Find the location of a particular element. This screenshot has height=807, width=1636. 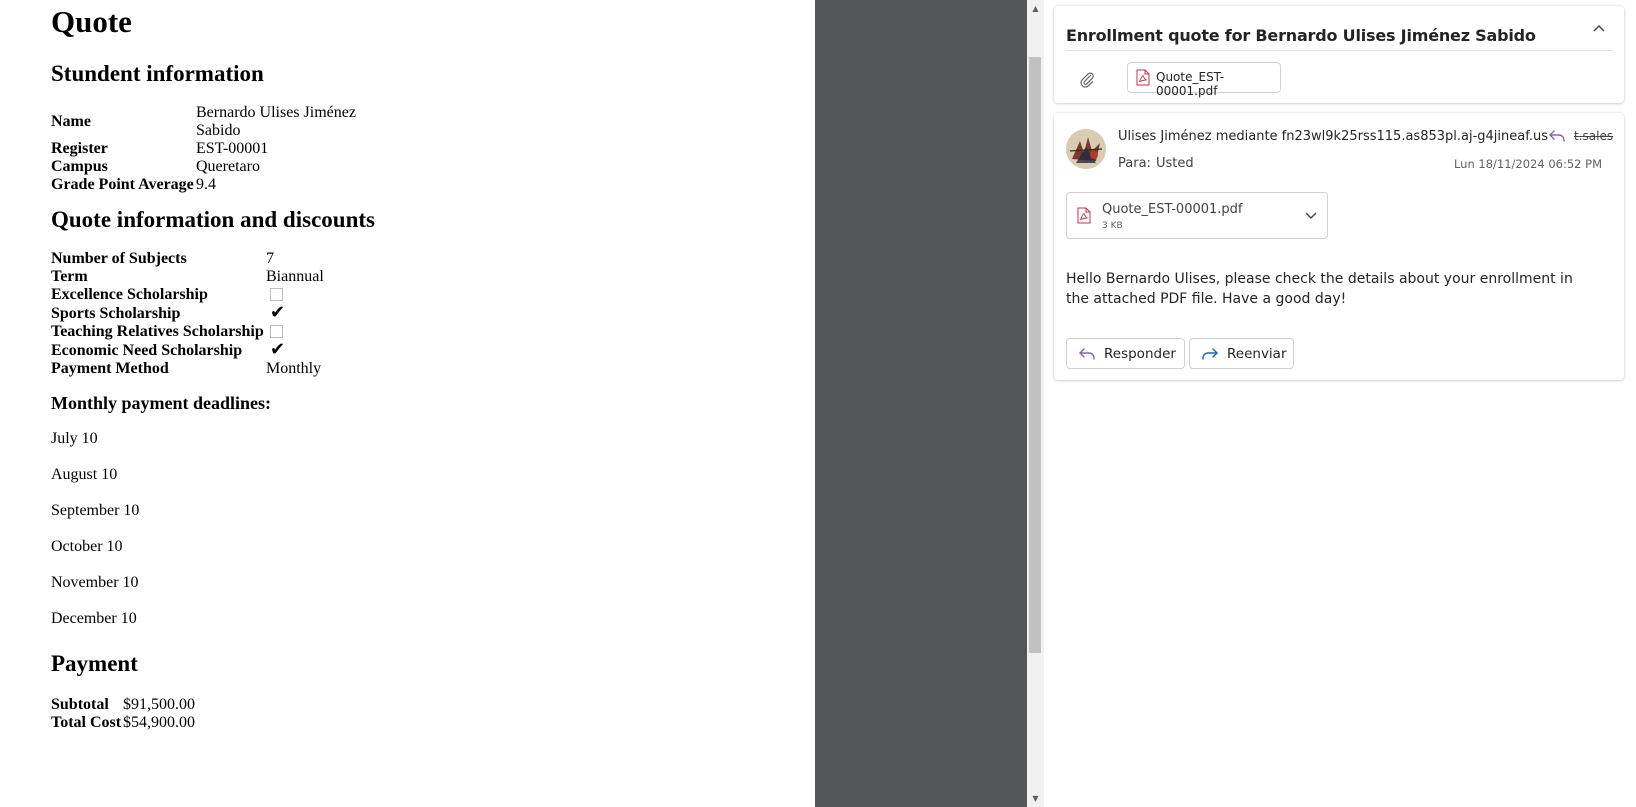

sent-date: Lun 18/11/2024 06:52 PM is located at coordinates (1527, 164).